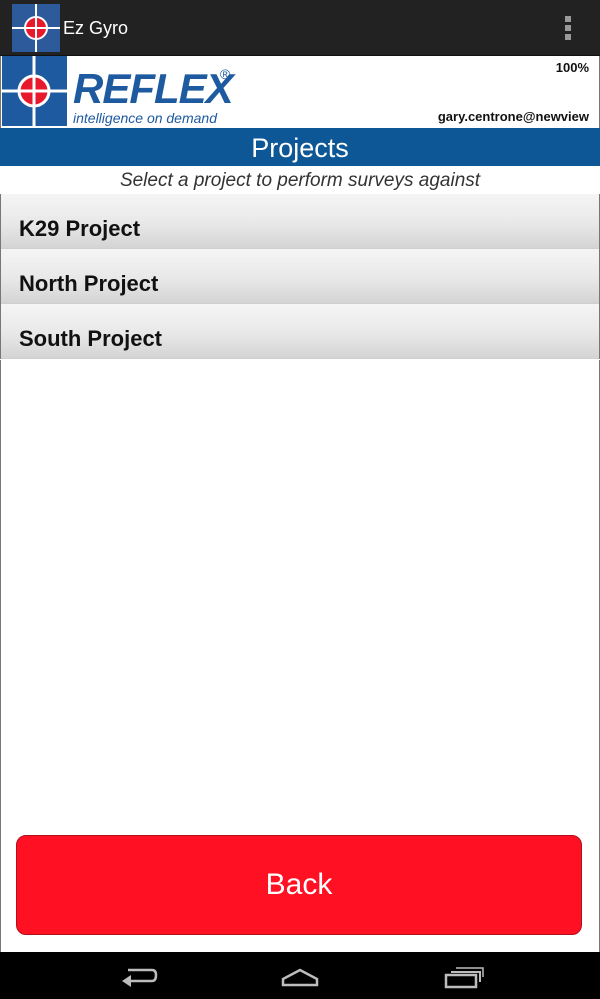 Image resolution: width=600 pixels, height=999 pixels. What do you see at coordinates (36, 28) in the screenshot?
I see `gyro-target-icon` at bounding box center [36, 28].